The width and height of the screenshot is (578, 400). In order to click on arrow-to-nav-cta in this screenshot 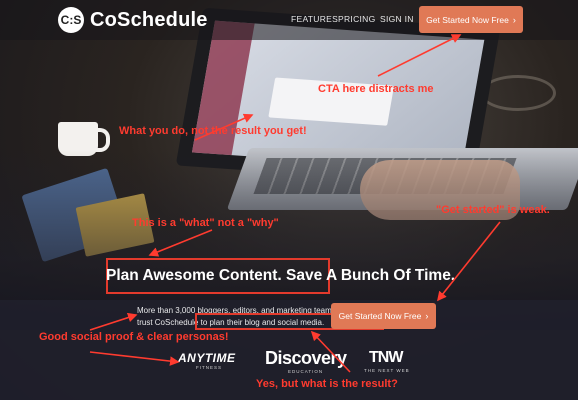, I will do `click(419, 55)`.